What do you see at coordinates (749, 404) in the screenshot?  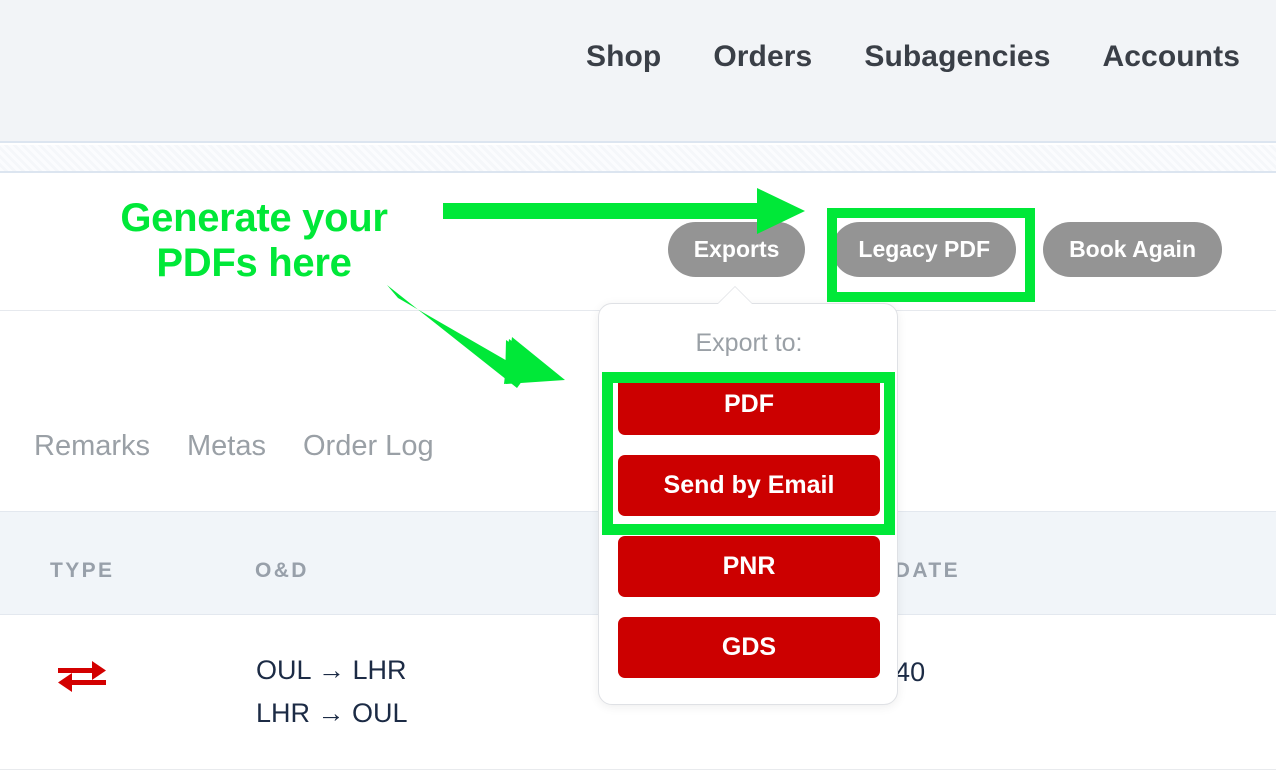 I see `export-option-pdf: PDF` at bounding box center [749, 404].